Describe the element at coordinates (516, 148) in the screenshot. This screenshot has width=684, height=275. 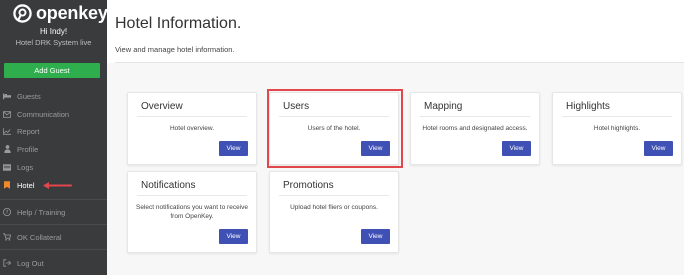
I see `mapping-view-button: View` at that location.